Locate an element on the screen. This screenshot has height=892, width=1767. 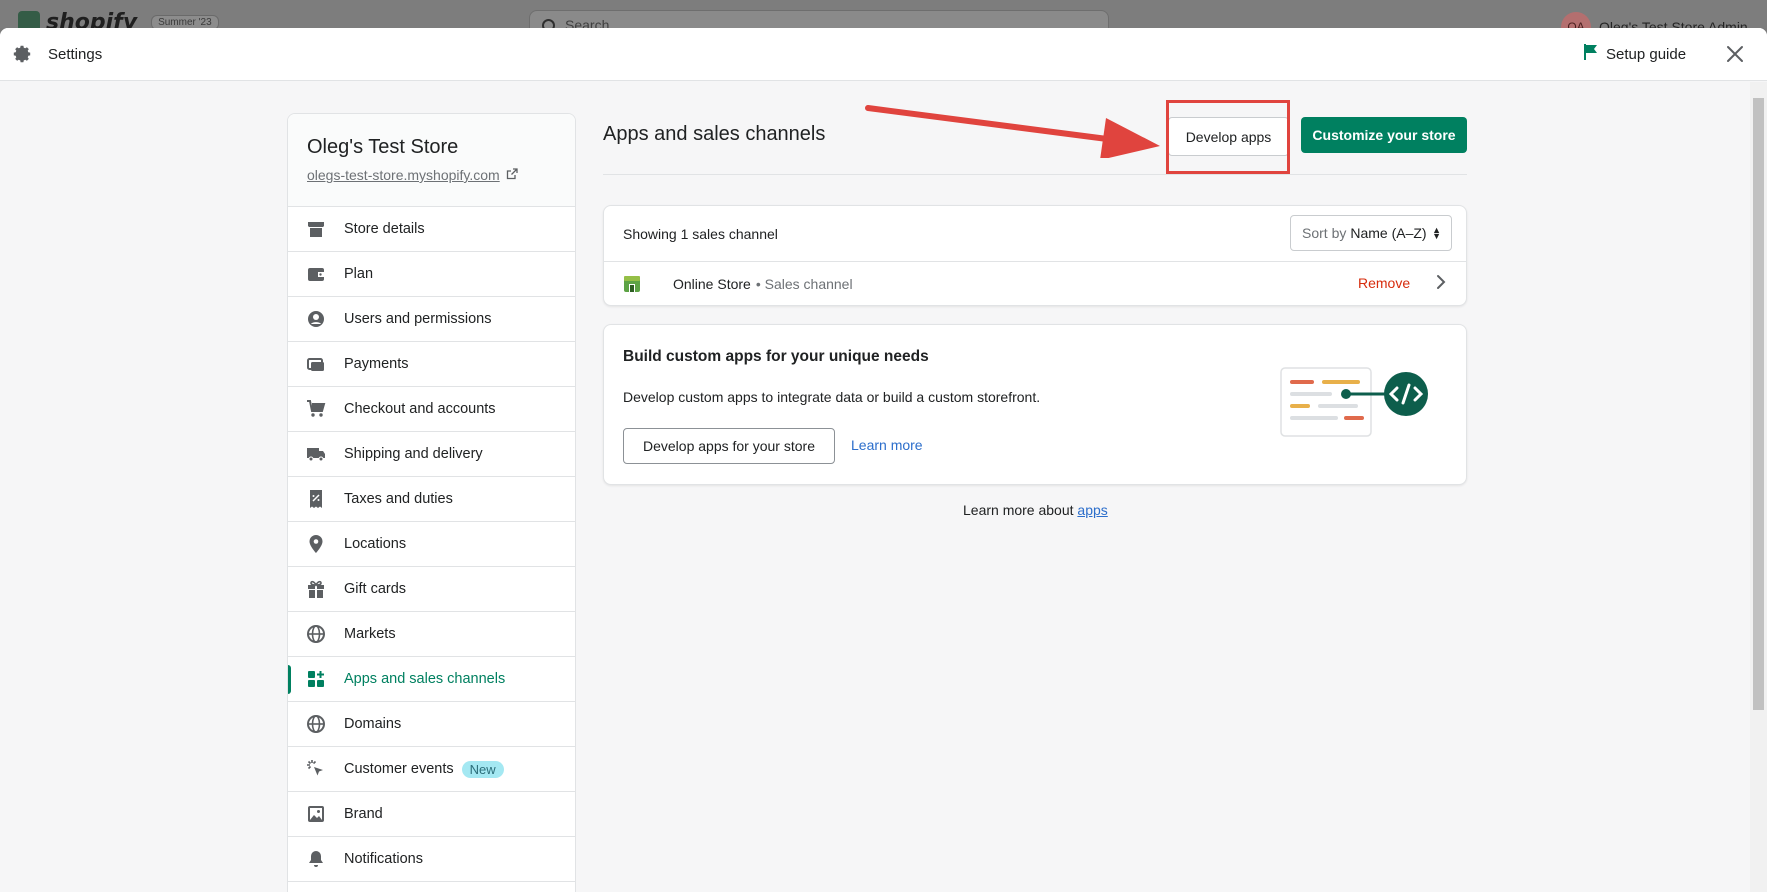
admin-user-menu: OA Oleg's Test Store Admin is located at coordinates (1654, 20).